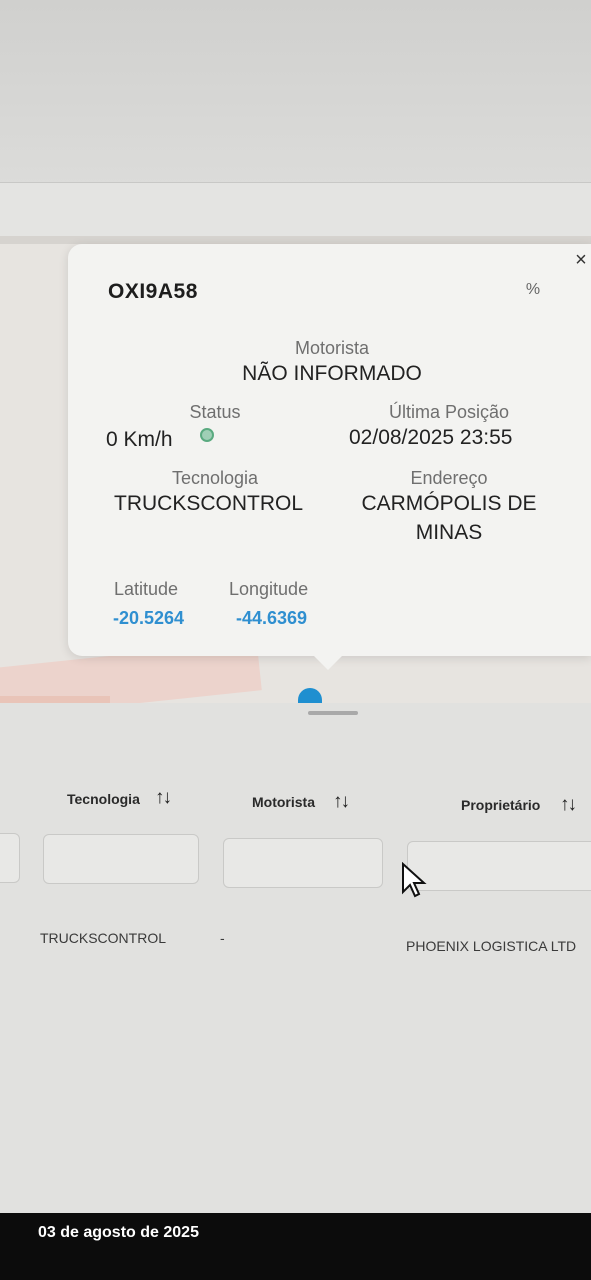 Image resolution: width=591 pixels, height=1280 pixels. I want to click on link-off-icon: %, so click(533, 290).